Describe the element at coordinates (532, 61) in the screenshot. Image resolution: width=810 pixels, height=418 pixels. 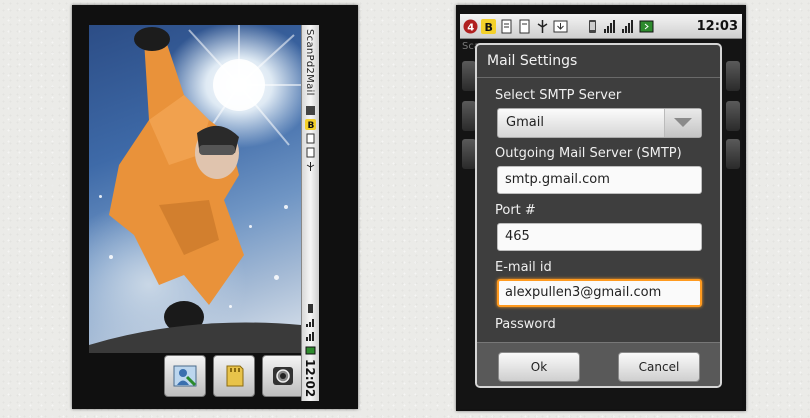
I see `dialog-title: Mail Settings` at that location.